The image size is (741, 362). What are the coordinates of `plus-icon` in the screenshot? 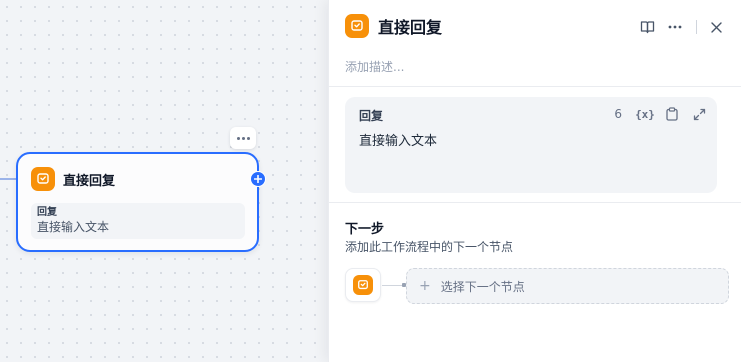 It's located at (258, 179).